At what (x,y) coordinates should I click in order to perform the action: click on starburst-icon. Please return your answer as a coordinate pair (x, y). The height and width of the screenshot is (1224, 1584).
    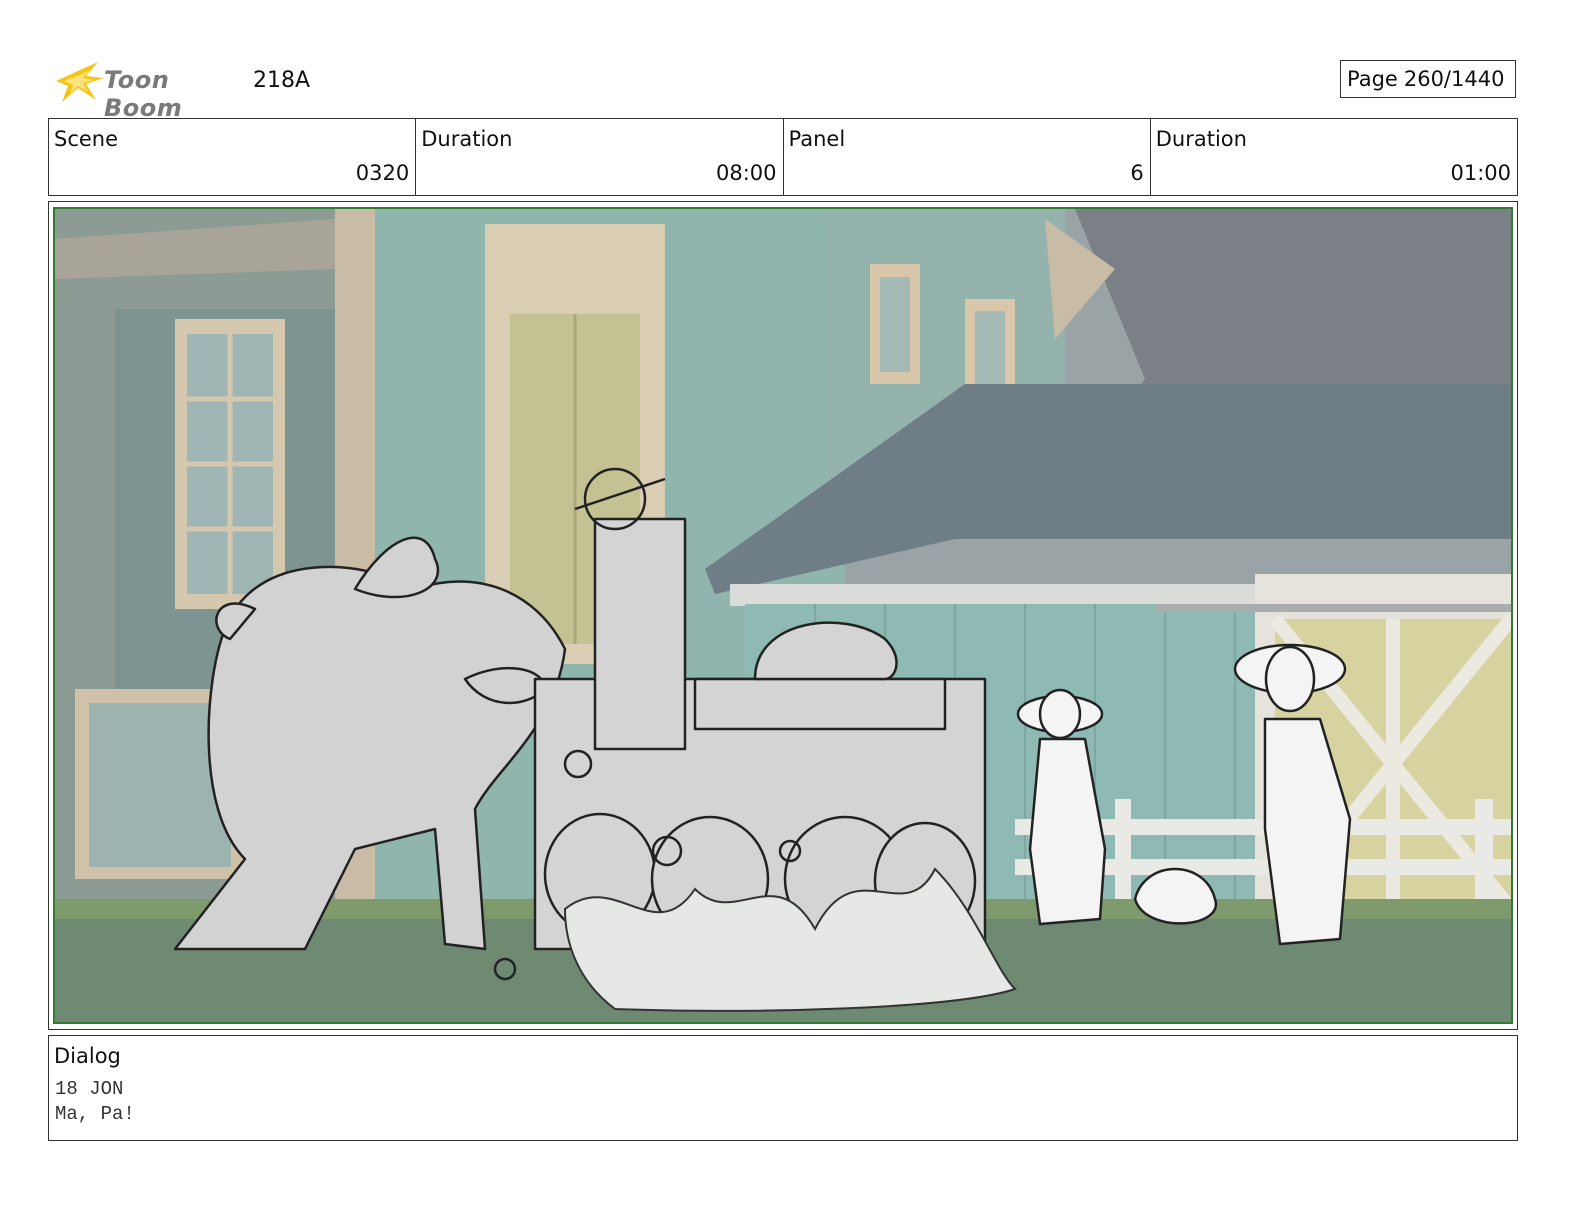
    Looking at the image, I should click on (80, 82).